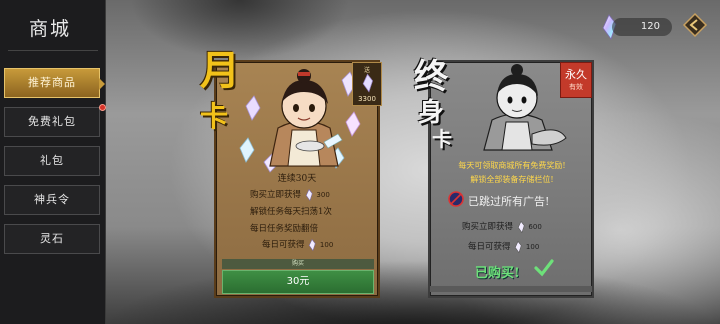 Image resolution: width=720 pixels, height=324 pixels. I want to click on purchased-status: 已购买!, so click(497, 273).